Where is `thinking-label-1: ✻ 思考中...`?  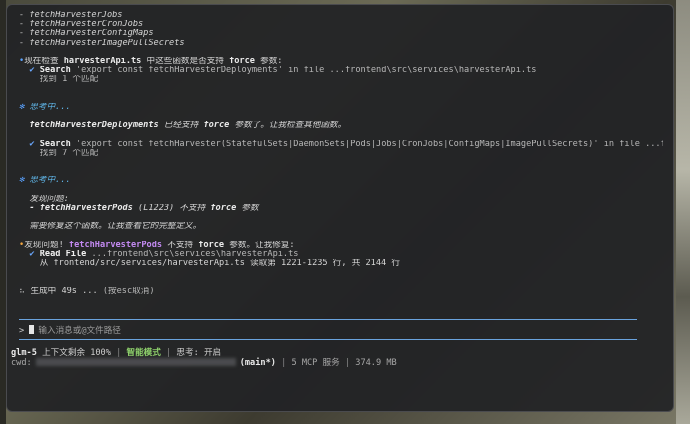 thinking-label-1: ✻ 思考中... is located at coordinates (45, 107).